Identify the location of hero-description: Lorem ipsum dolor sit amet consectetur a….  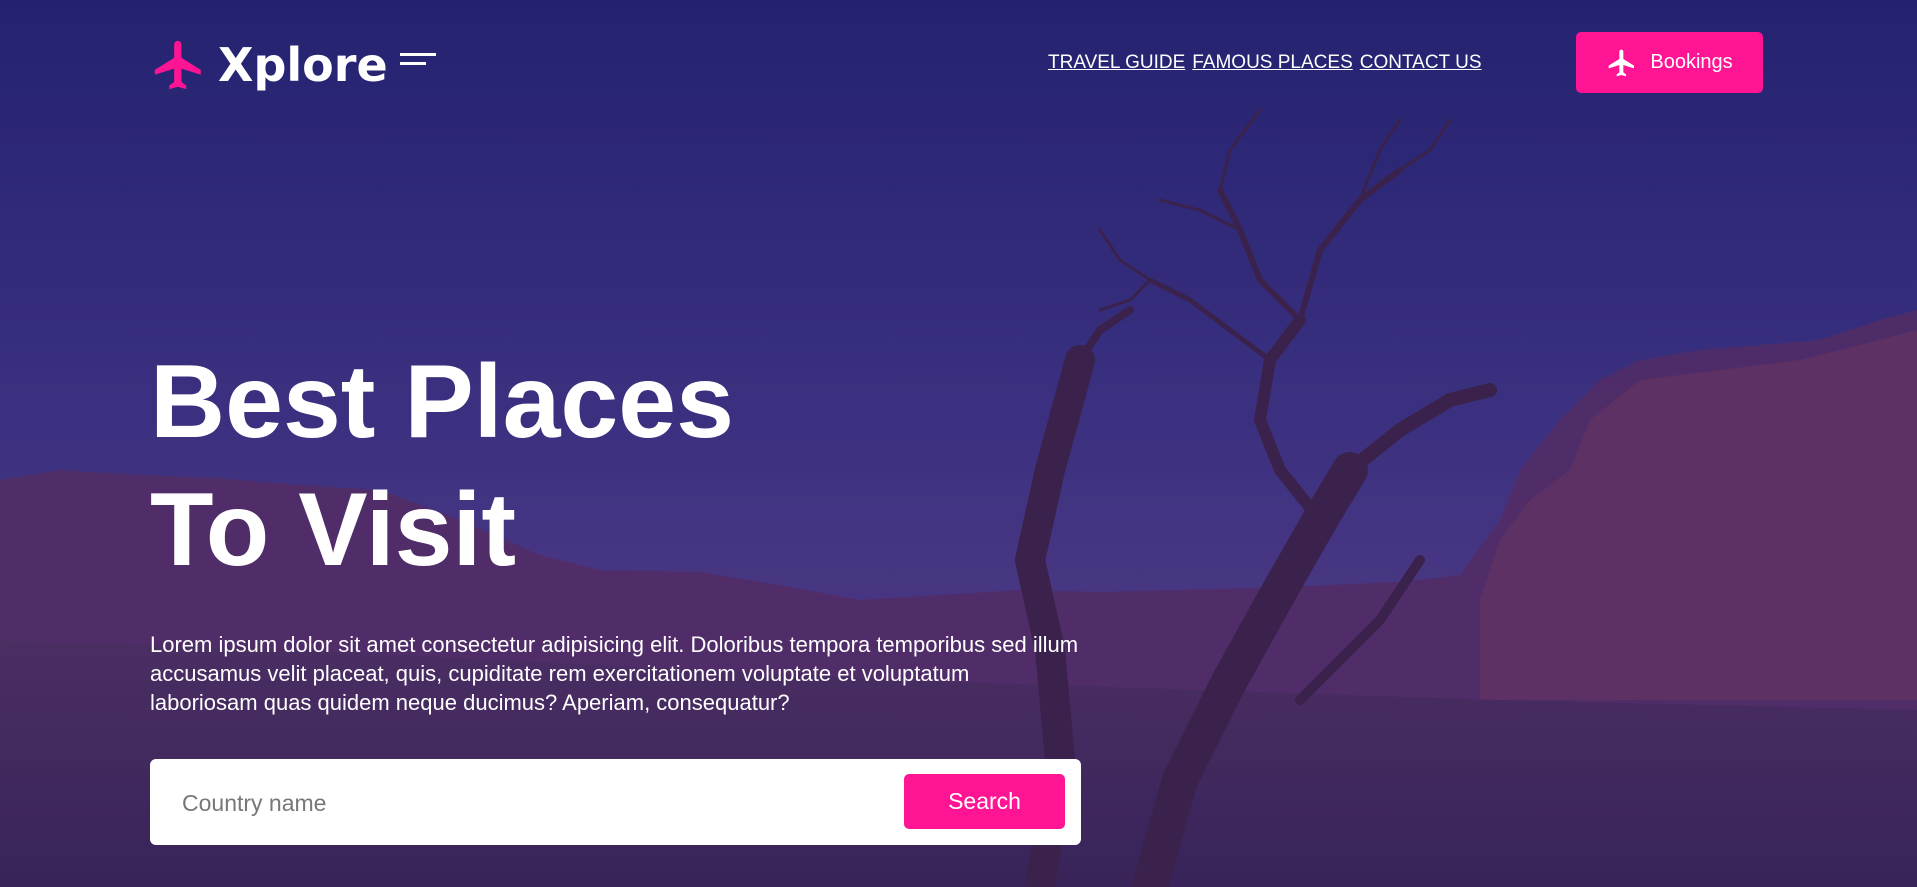
(614, 673).